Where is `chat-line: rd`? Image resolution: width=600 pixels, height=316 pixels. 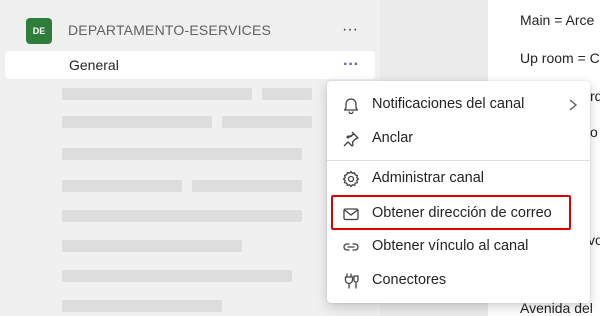 chat-line: rd is located at coordinates (595, 96).